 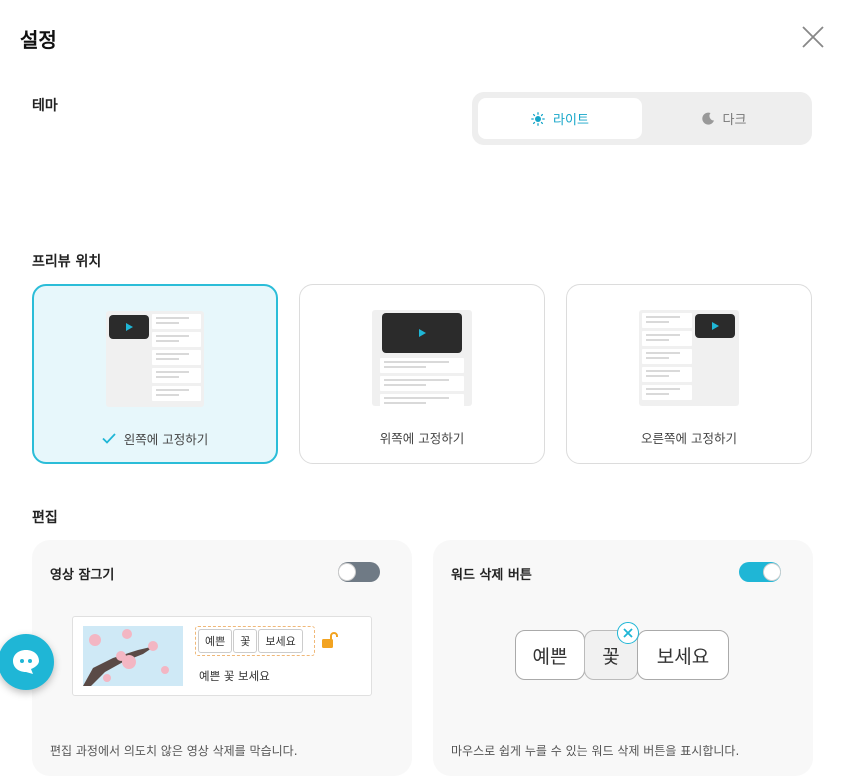 What do you see at coordinates (245, 641) in the screenshot?
I see `word-chip: 꽃` at bounding box center [245, 641].